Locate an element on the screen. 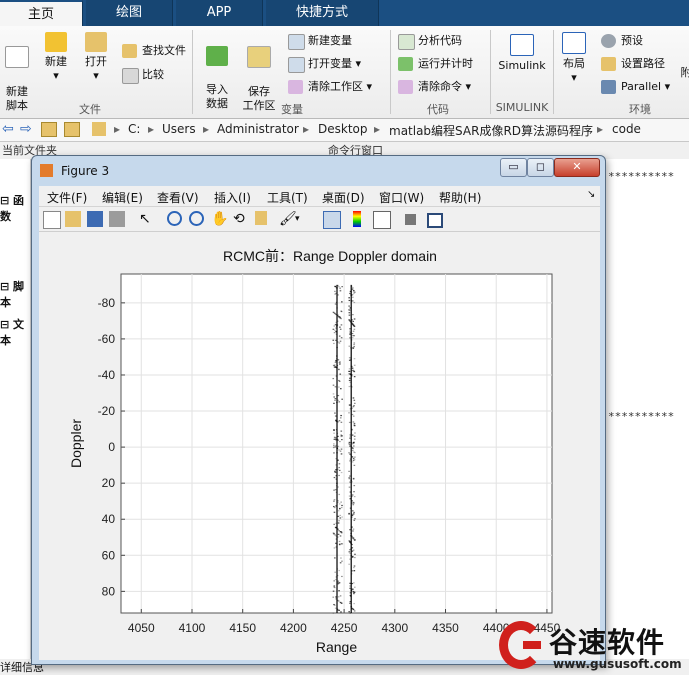 The width and height of the screenshot is (689, 675). breadcrumb-drive: C: is located at coordinates (134, 129).